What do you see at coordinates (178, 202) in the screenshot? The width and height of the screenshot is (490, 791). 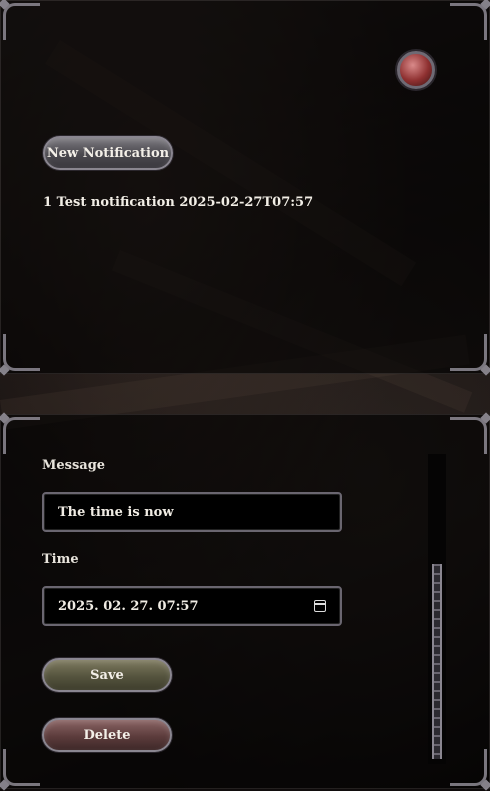 I see `notification-list-item: 1 Test notification 2025-02-27T07:57` at bounding box center [178, 202].